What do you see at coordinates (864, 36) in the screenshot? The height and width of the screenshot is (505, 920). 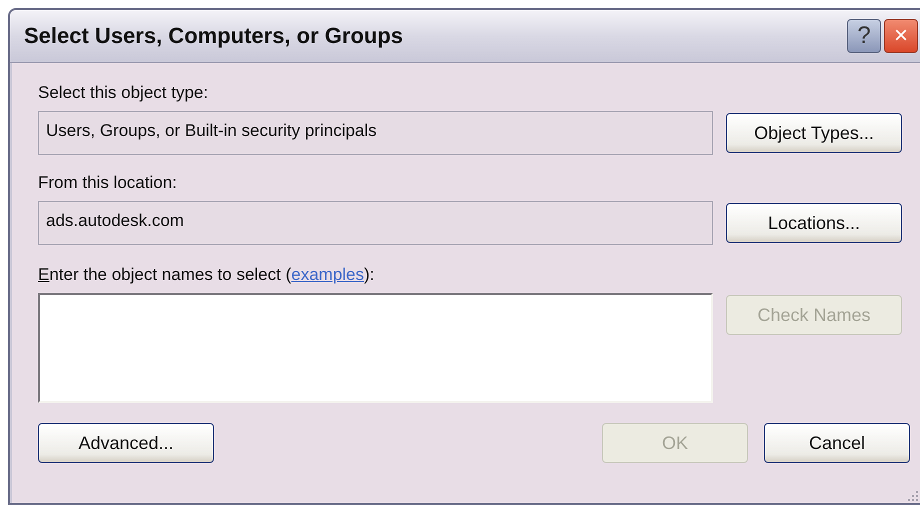 I see `help-button: ?` at bounding box center [864, 36].